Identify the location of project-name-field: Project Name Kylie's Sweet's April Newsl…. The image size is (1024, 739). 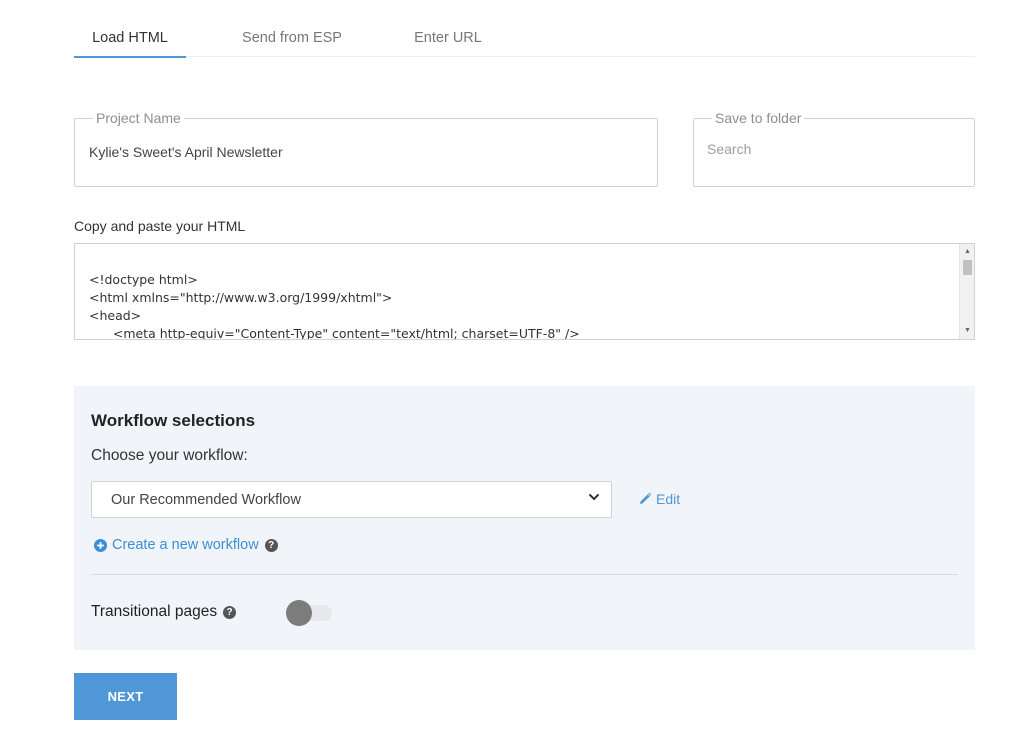
(366, 148).